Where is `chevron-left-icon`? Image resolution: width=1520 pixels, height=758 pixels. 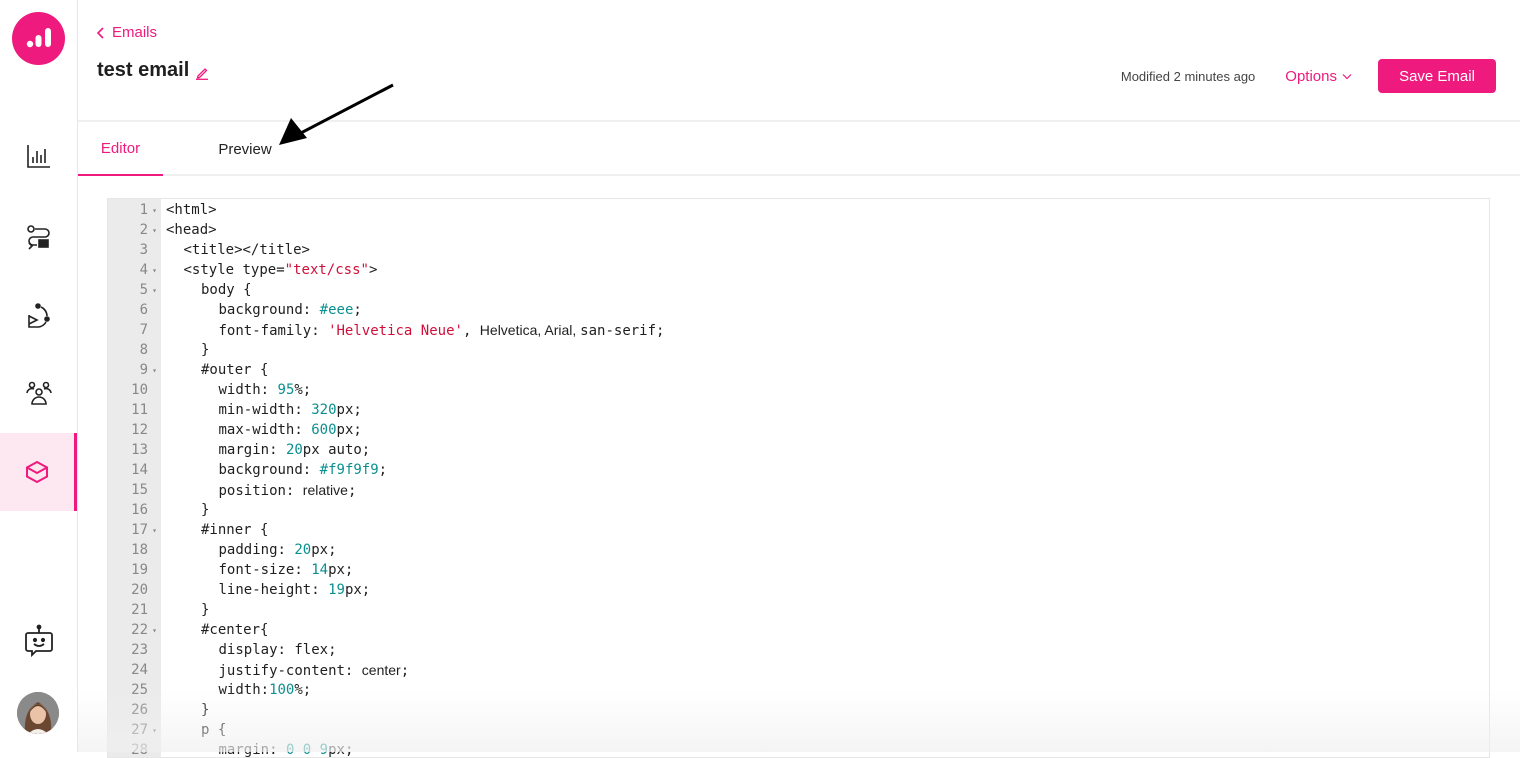
chevron-left-icon is located at coordinates (100, 32).